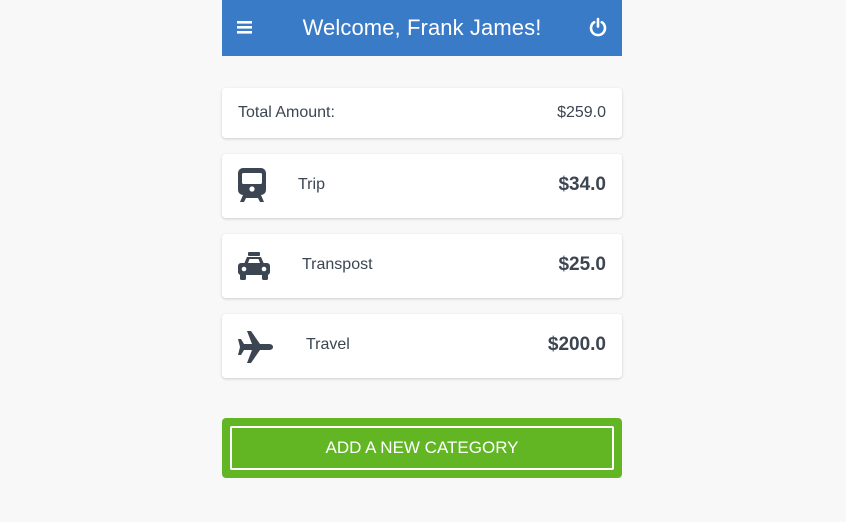 This screenshot has height=522, width=846. I want to click on category-name: Transpost, so click(337, 264).